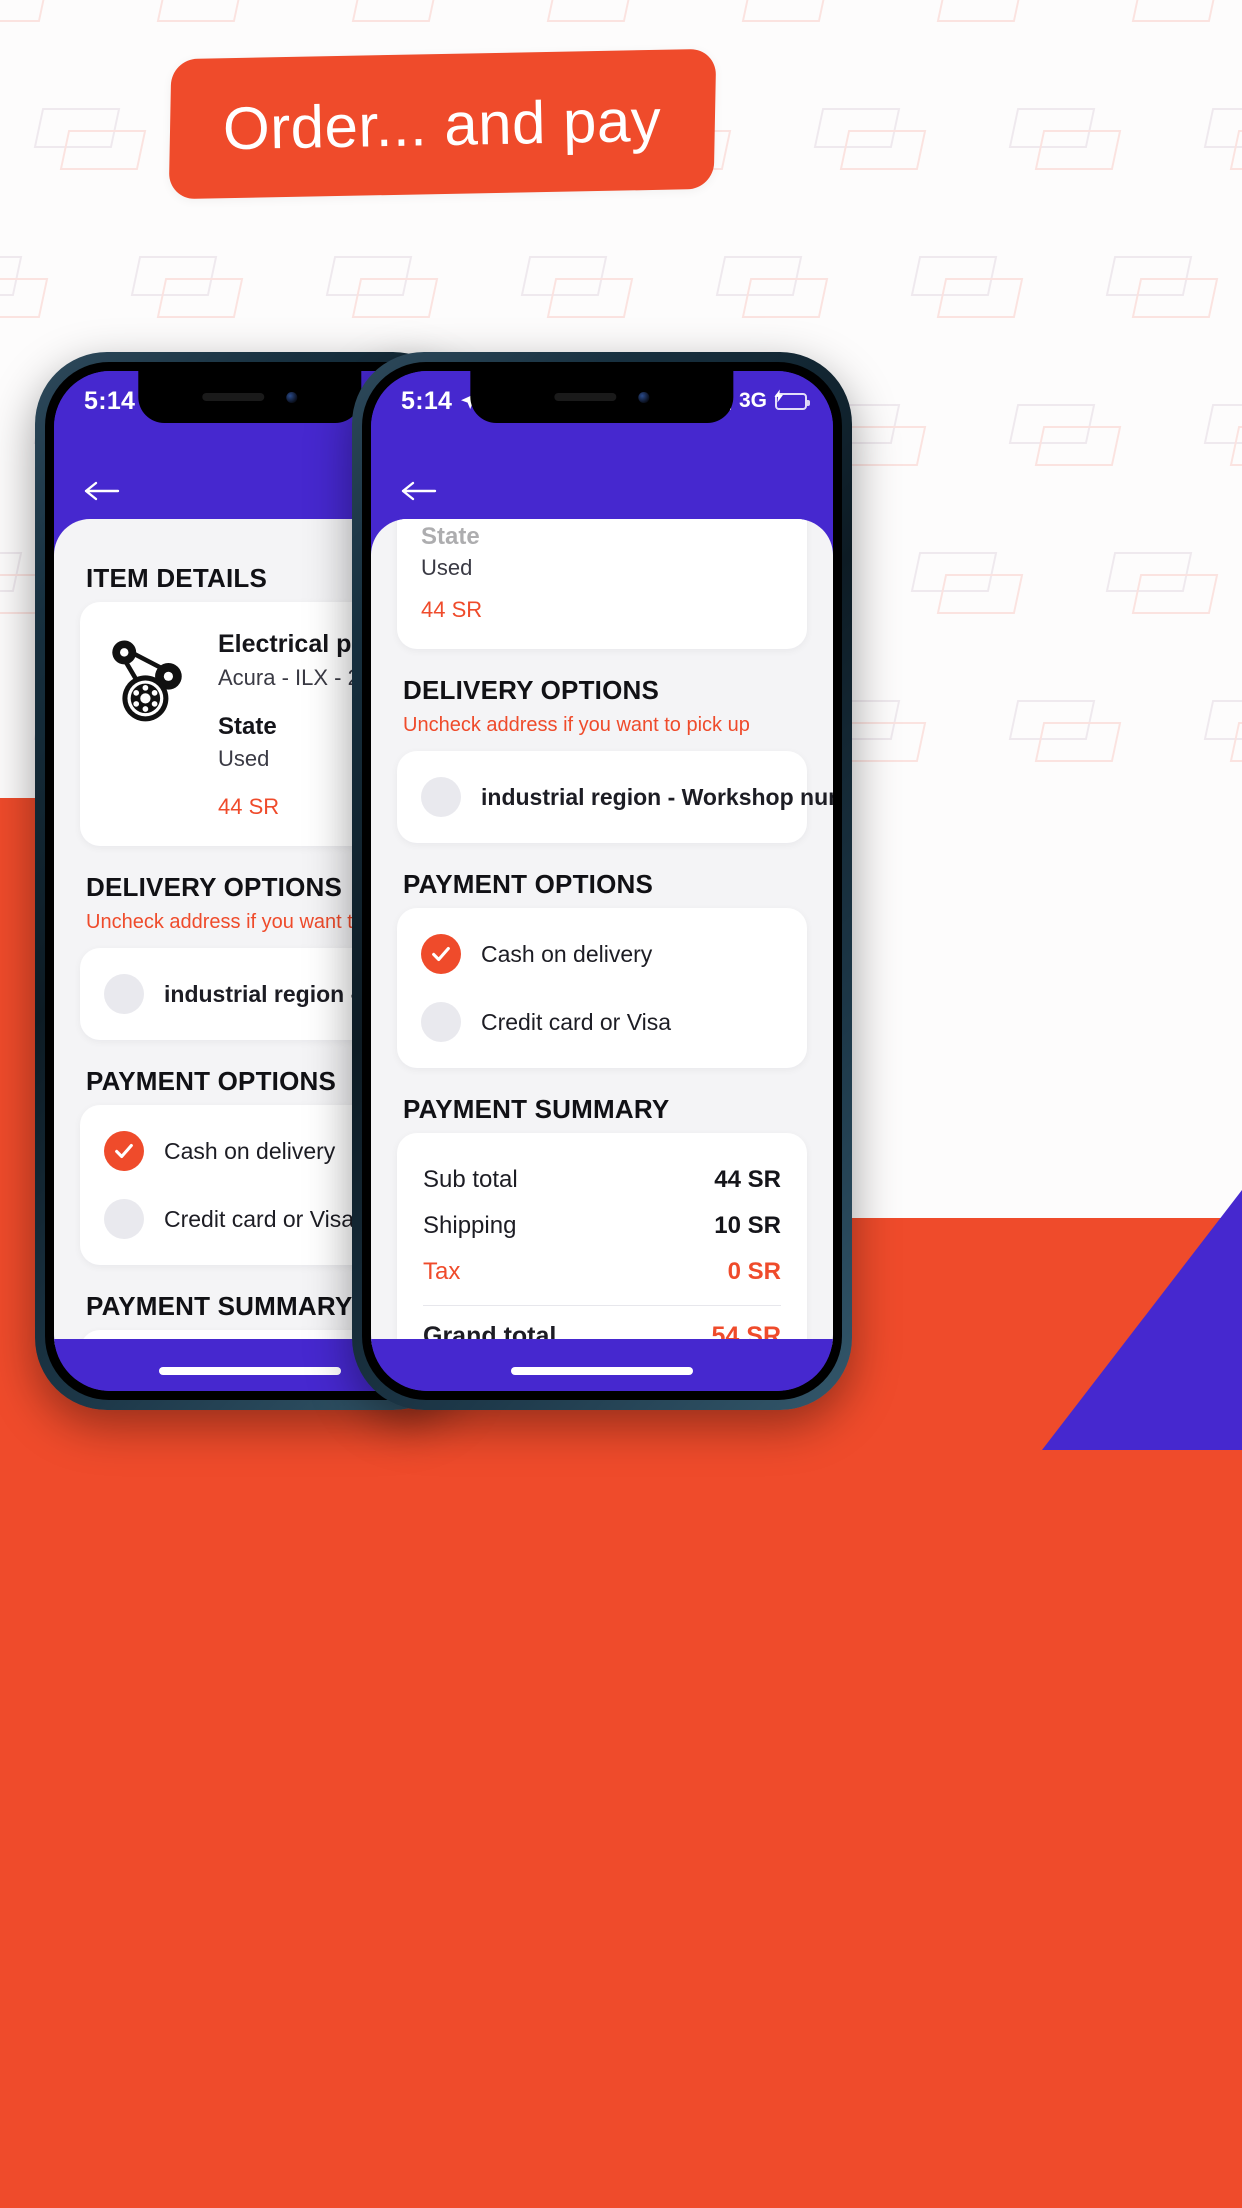  Describe the element at coordinates (602, 1226) in the screenshot. I see `summary-row-shipping: Shipping 10 SR` at that location.